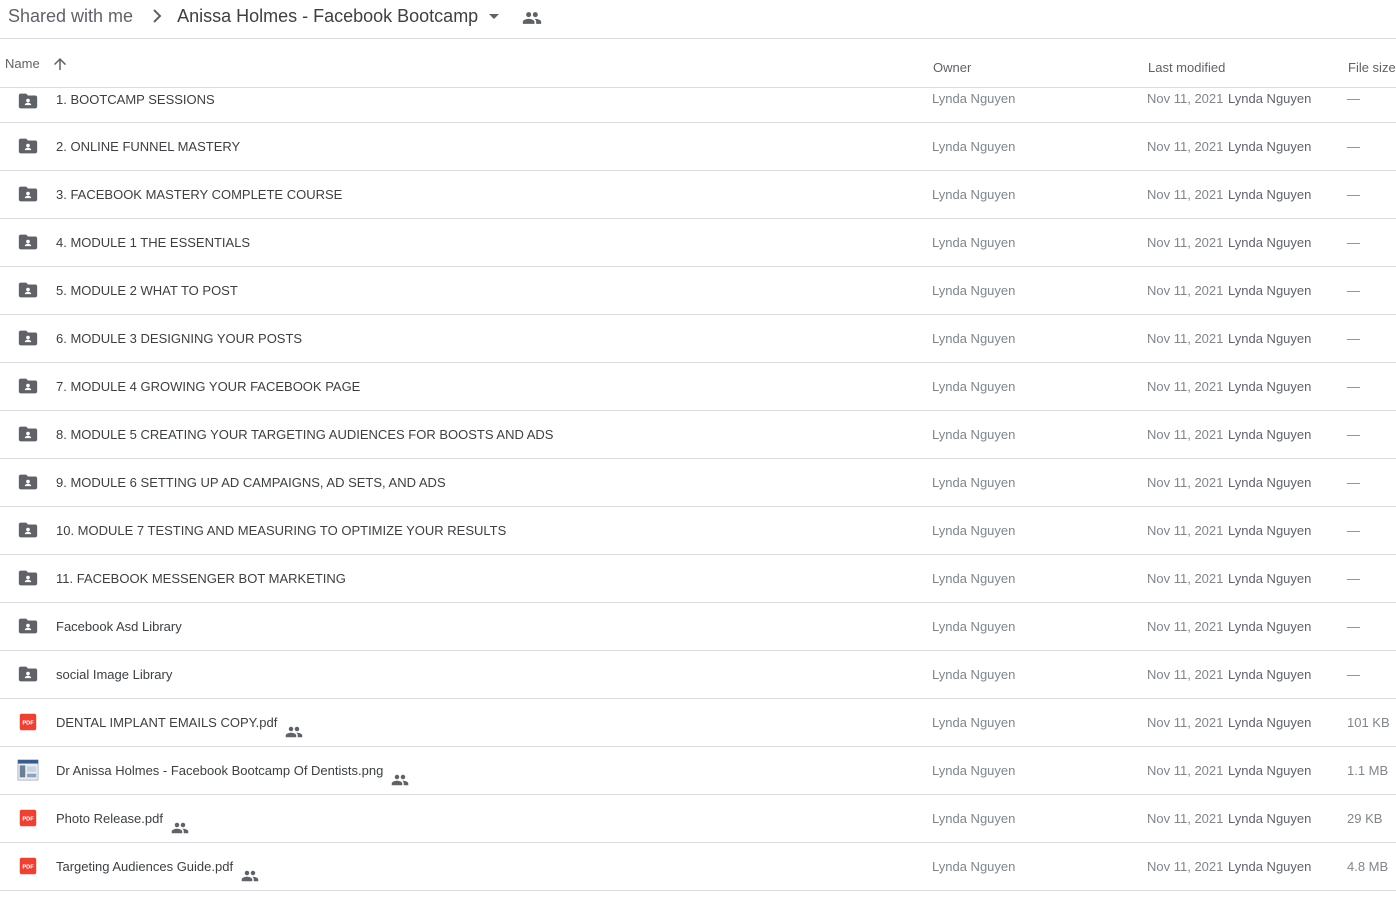  What do you see at coordinates (1368, 722) in the screenshot?
I see `file-size: 101 KB` at bounding box center [1368, 722].